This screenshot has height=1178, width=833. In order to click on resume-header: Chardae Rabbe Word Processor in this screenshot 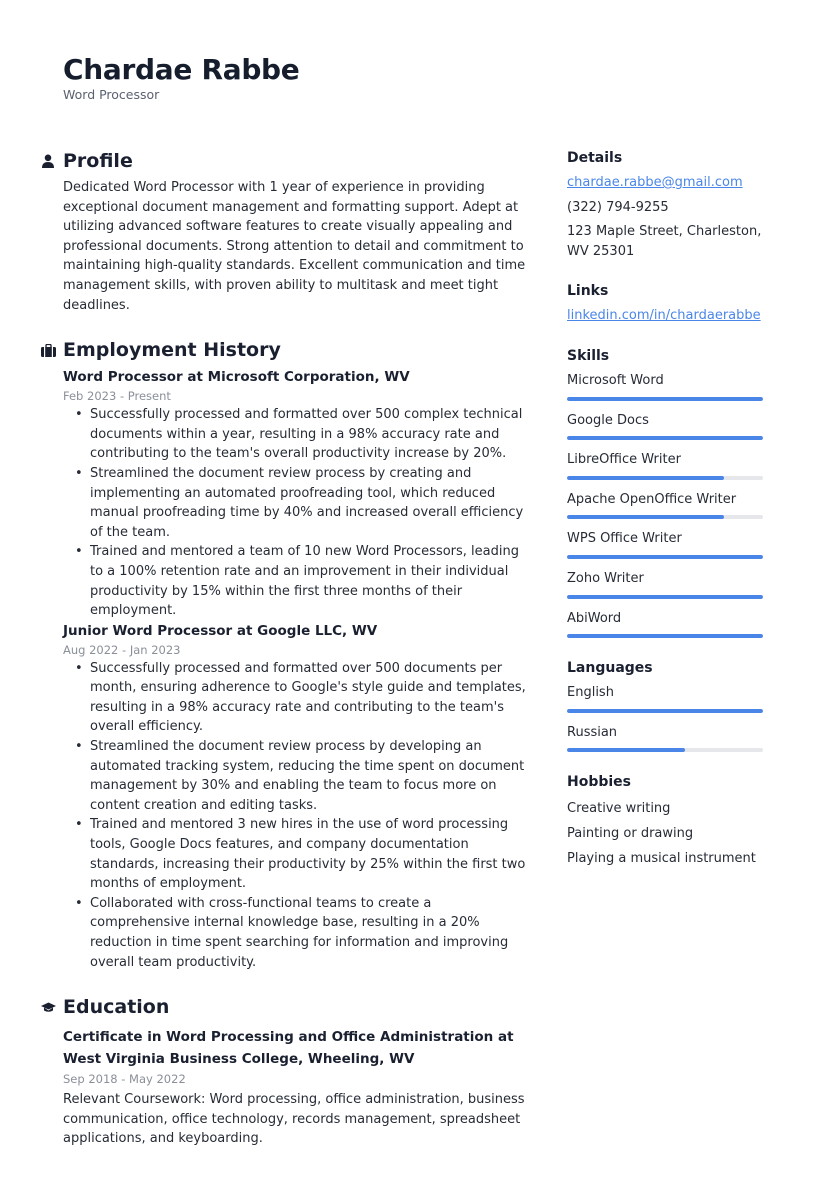, I will do `click(181, 78)`.